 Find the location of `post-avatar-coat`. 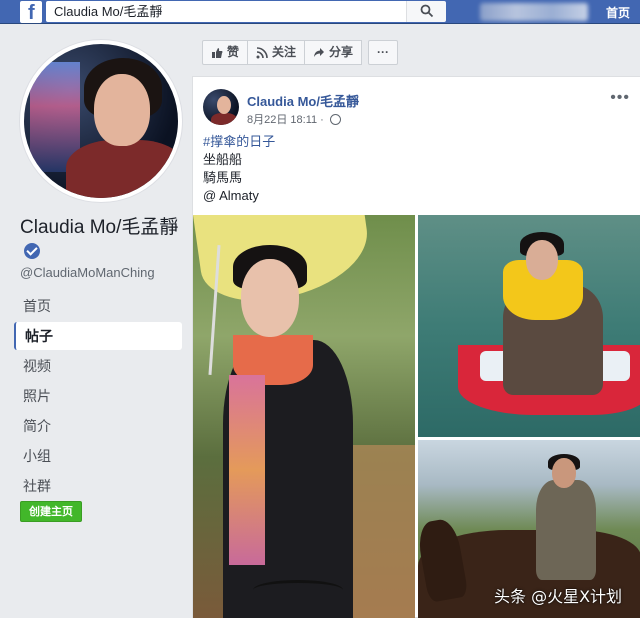

post-avatar-coat is located at coordinates (224, 119).